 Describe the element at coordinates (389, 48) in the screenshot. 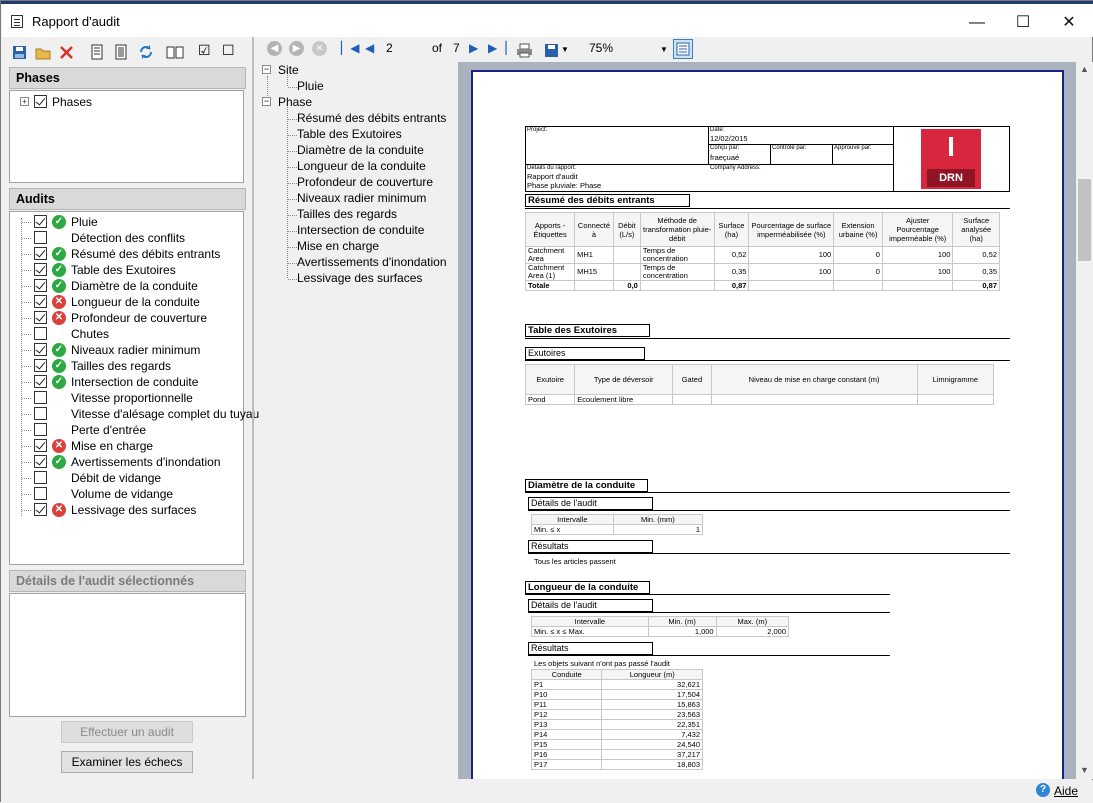

I see `page-number-input: 2` at that location.